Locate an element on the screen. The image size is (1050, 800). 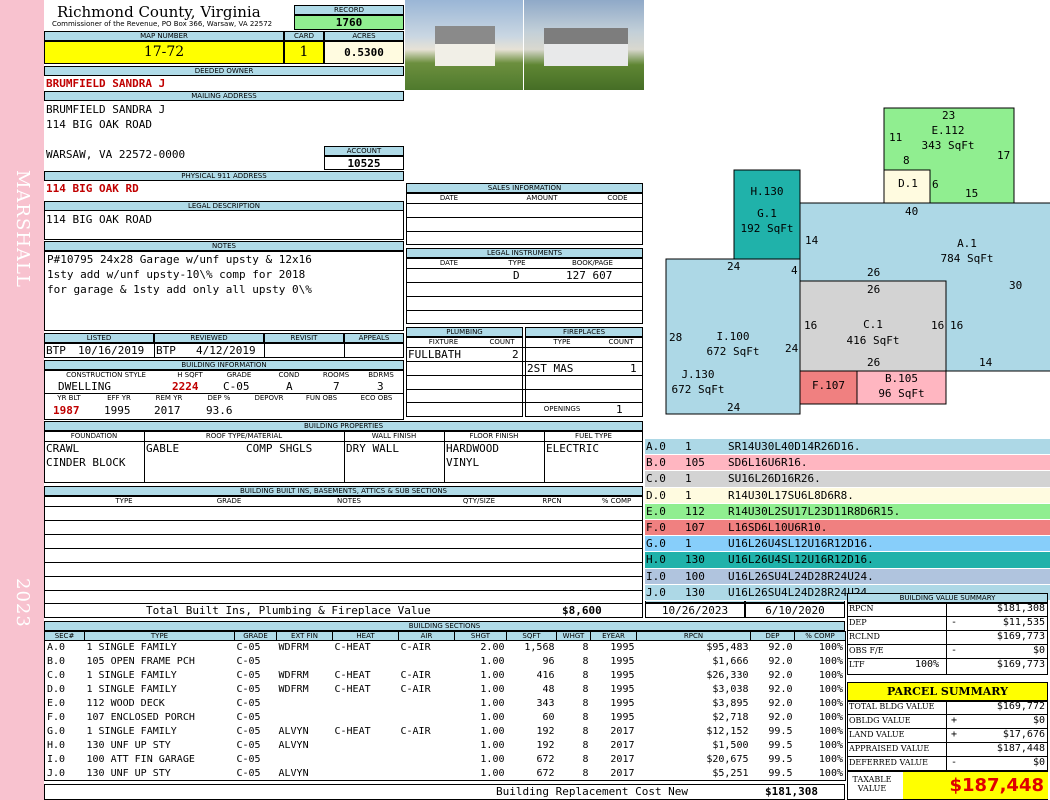
condition: A is located at coordinates (289, 386).